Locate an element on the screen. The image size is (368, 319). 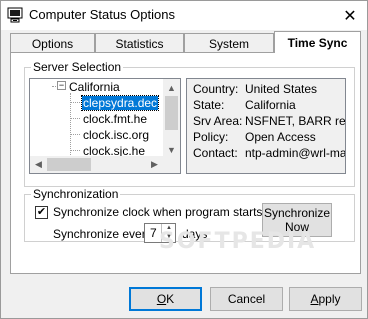
tab-time-sync: Time Sync is located at coordinates (317, 42).